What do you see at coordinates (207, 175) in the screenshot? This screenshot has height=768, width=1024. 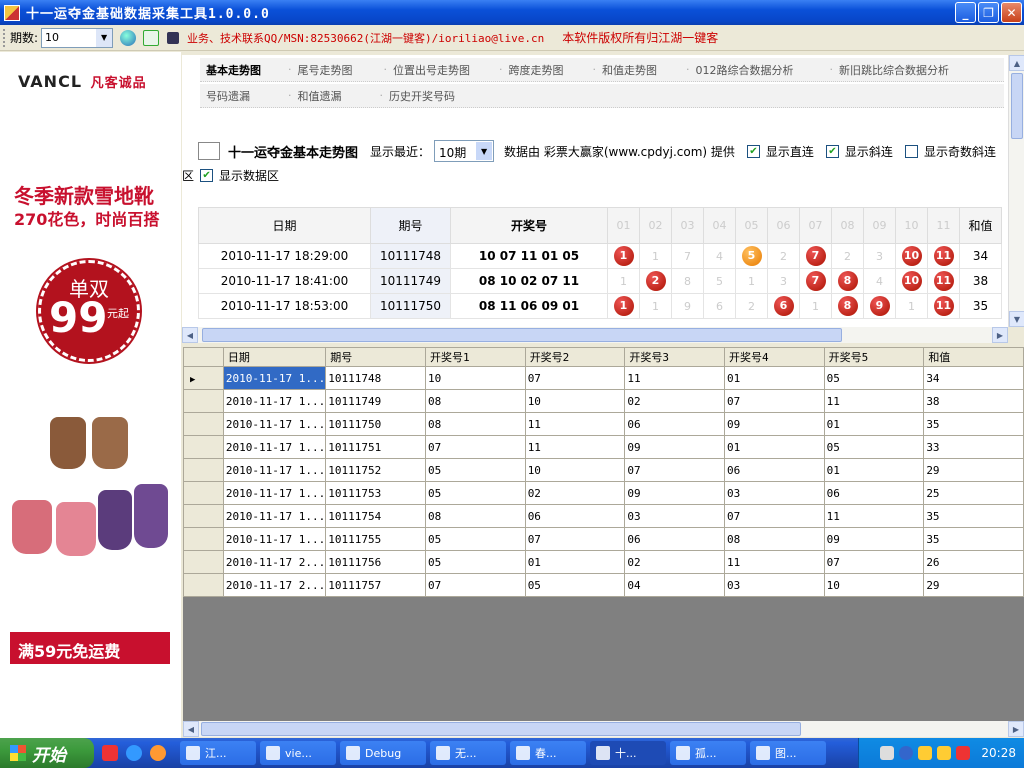 I see `show-data-area-checkbox: ✔` at bounding box center [207, 175].